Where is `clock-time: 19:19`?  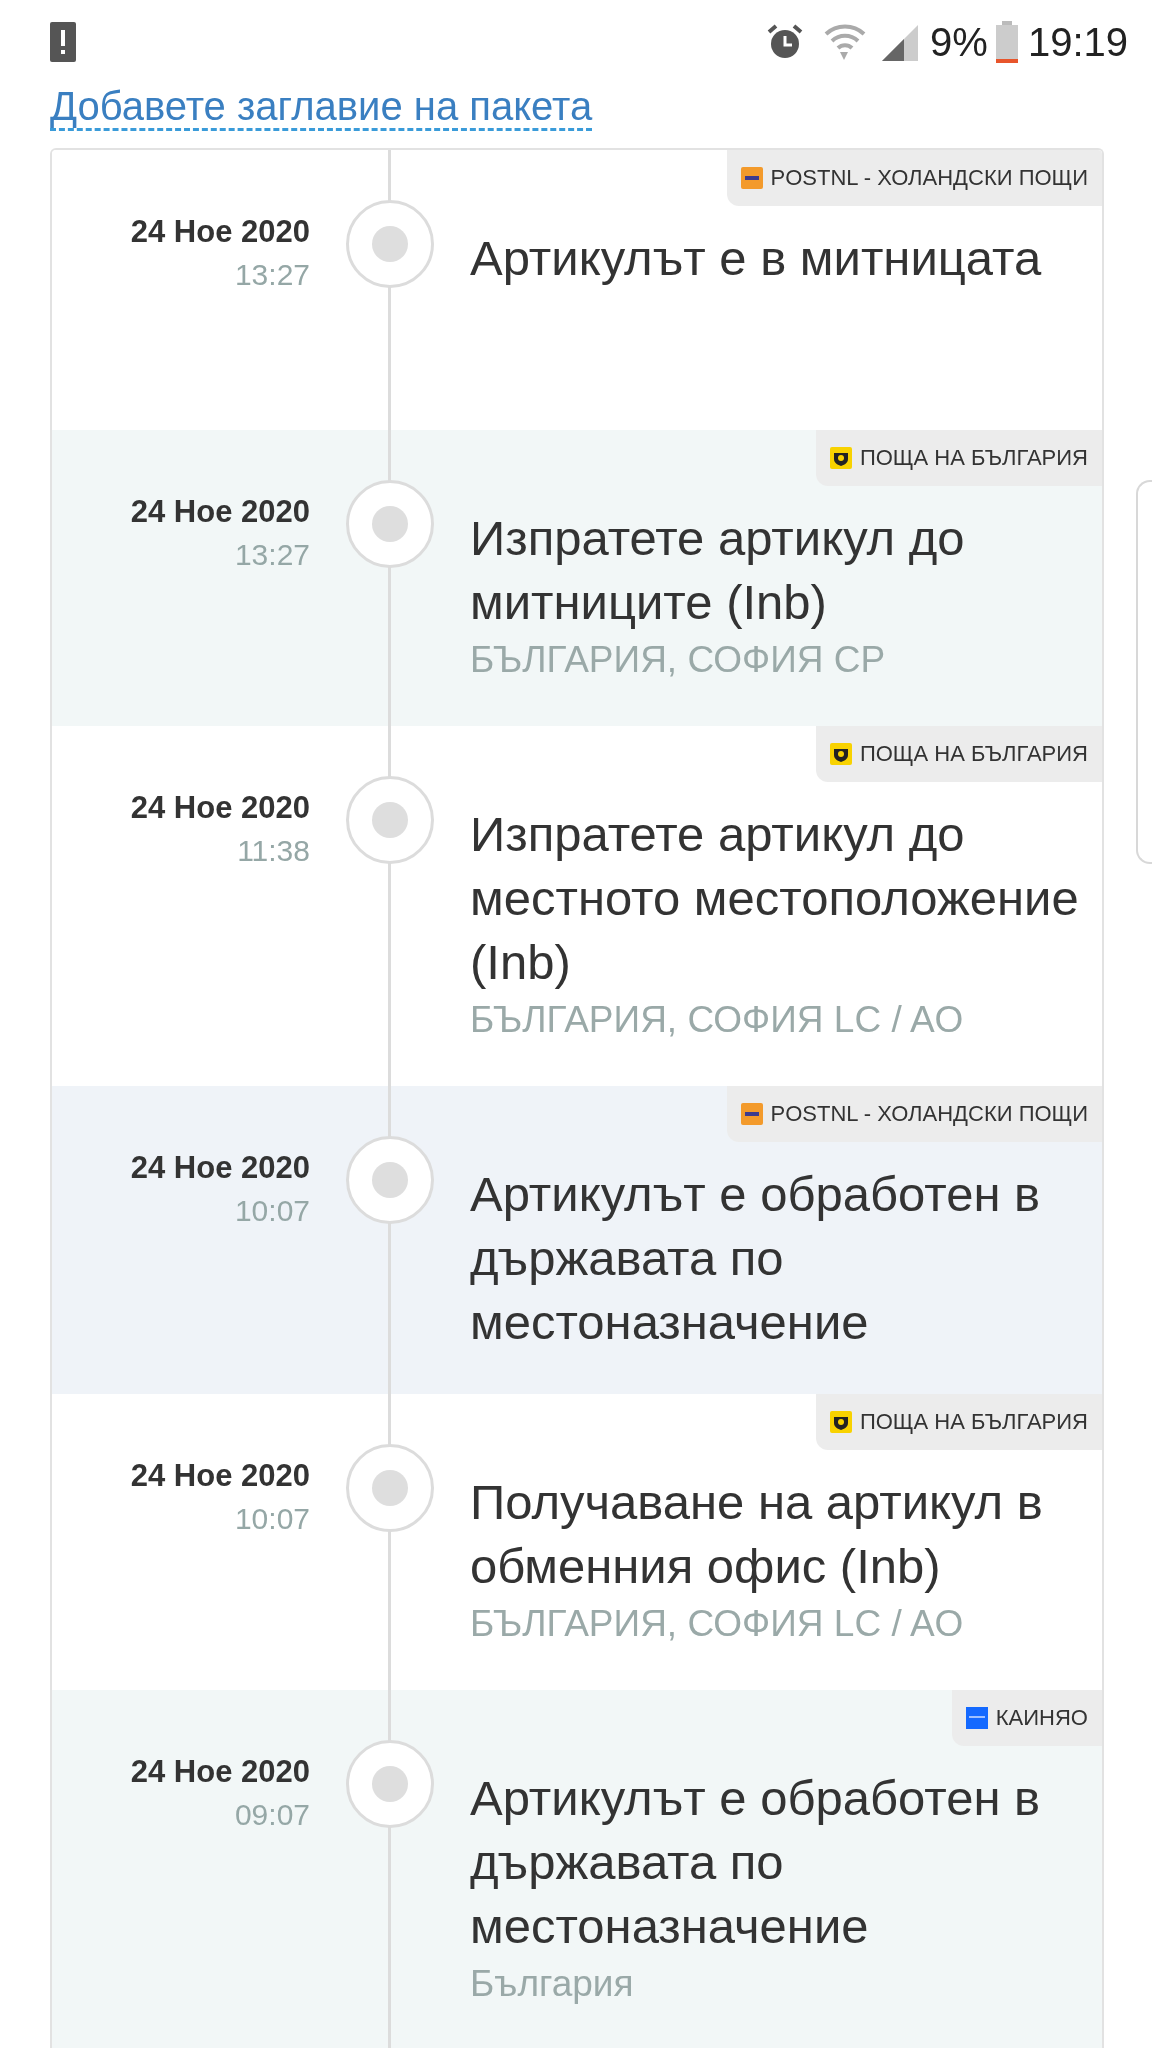 clock-time: 19:19 is located at coordinates (1077, 42).